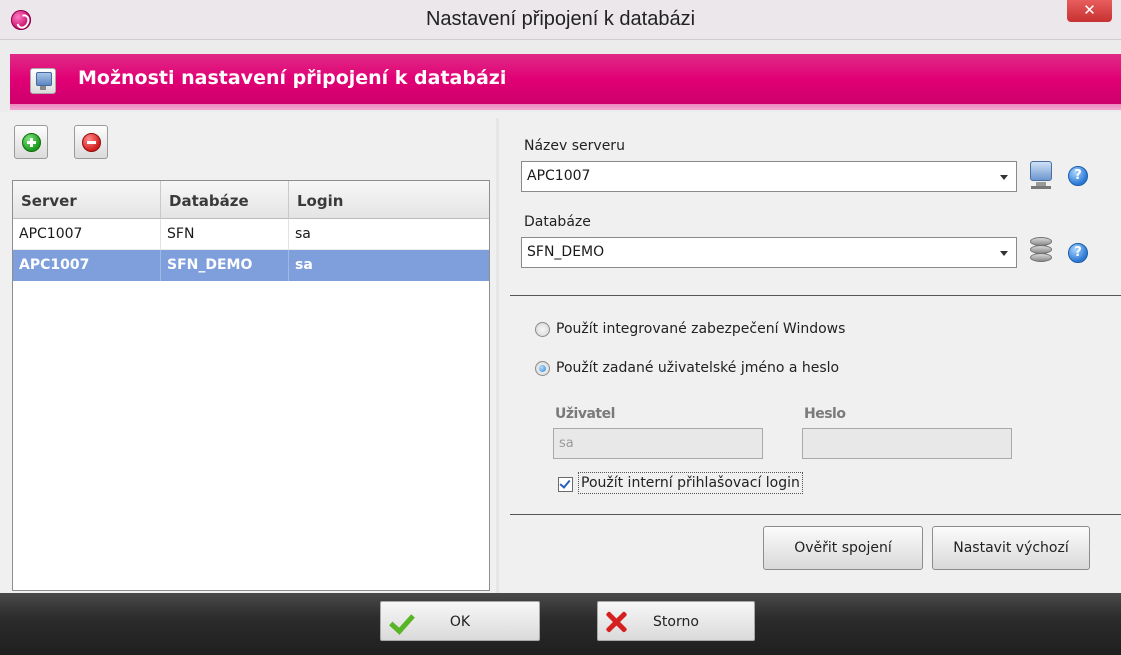  I want to click on auth-windows-radio, so click(542, 329).